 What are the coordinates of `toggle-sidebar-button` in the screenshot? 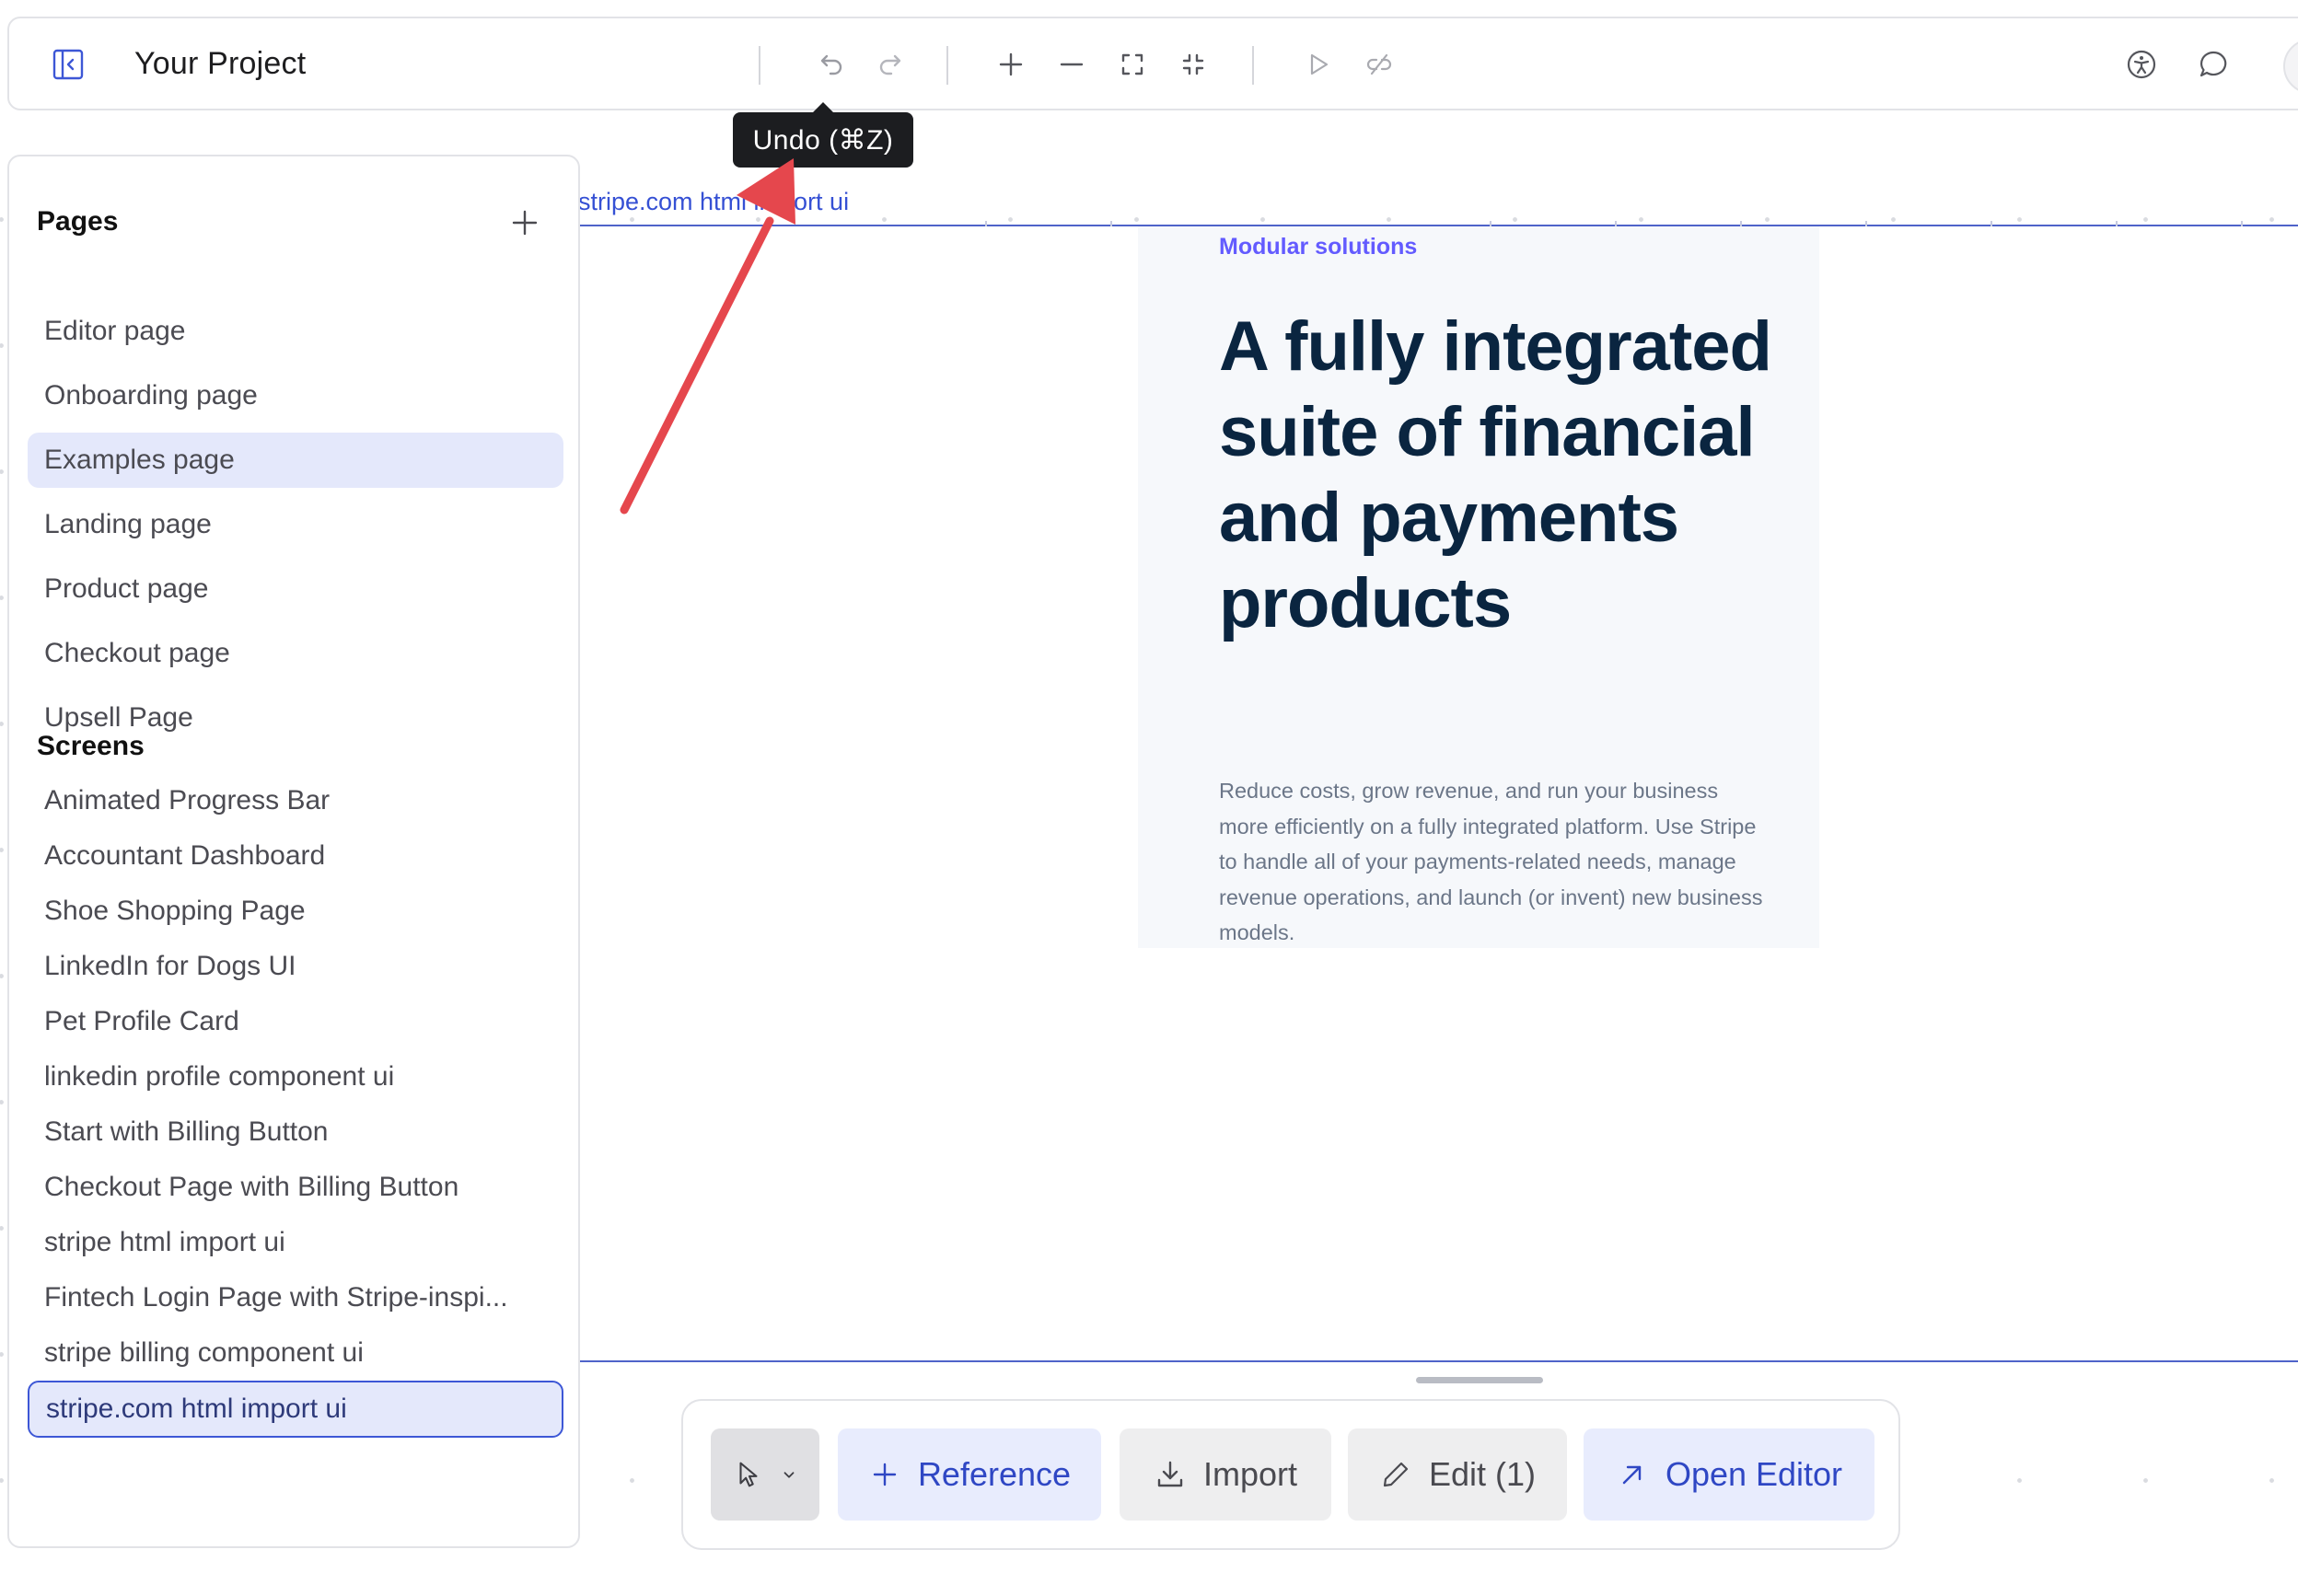 It's located at (68, 64).